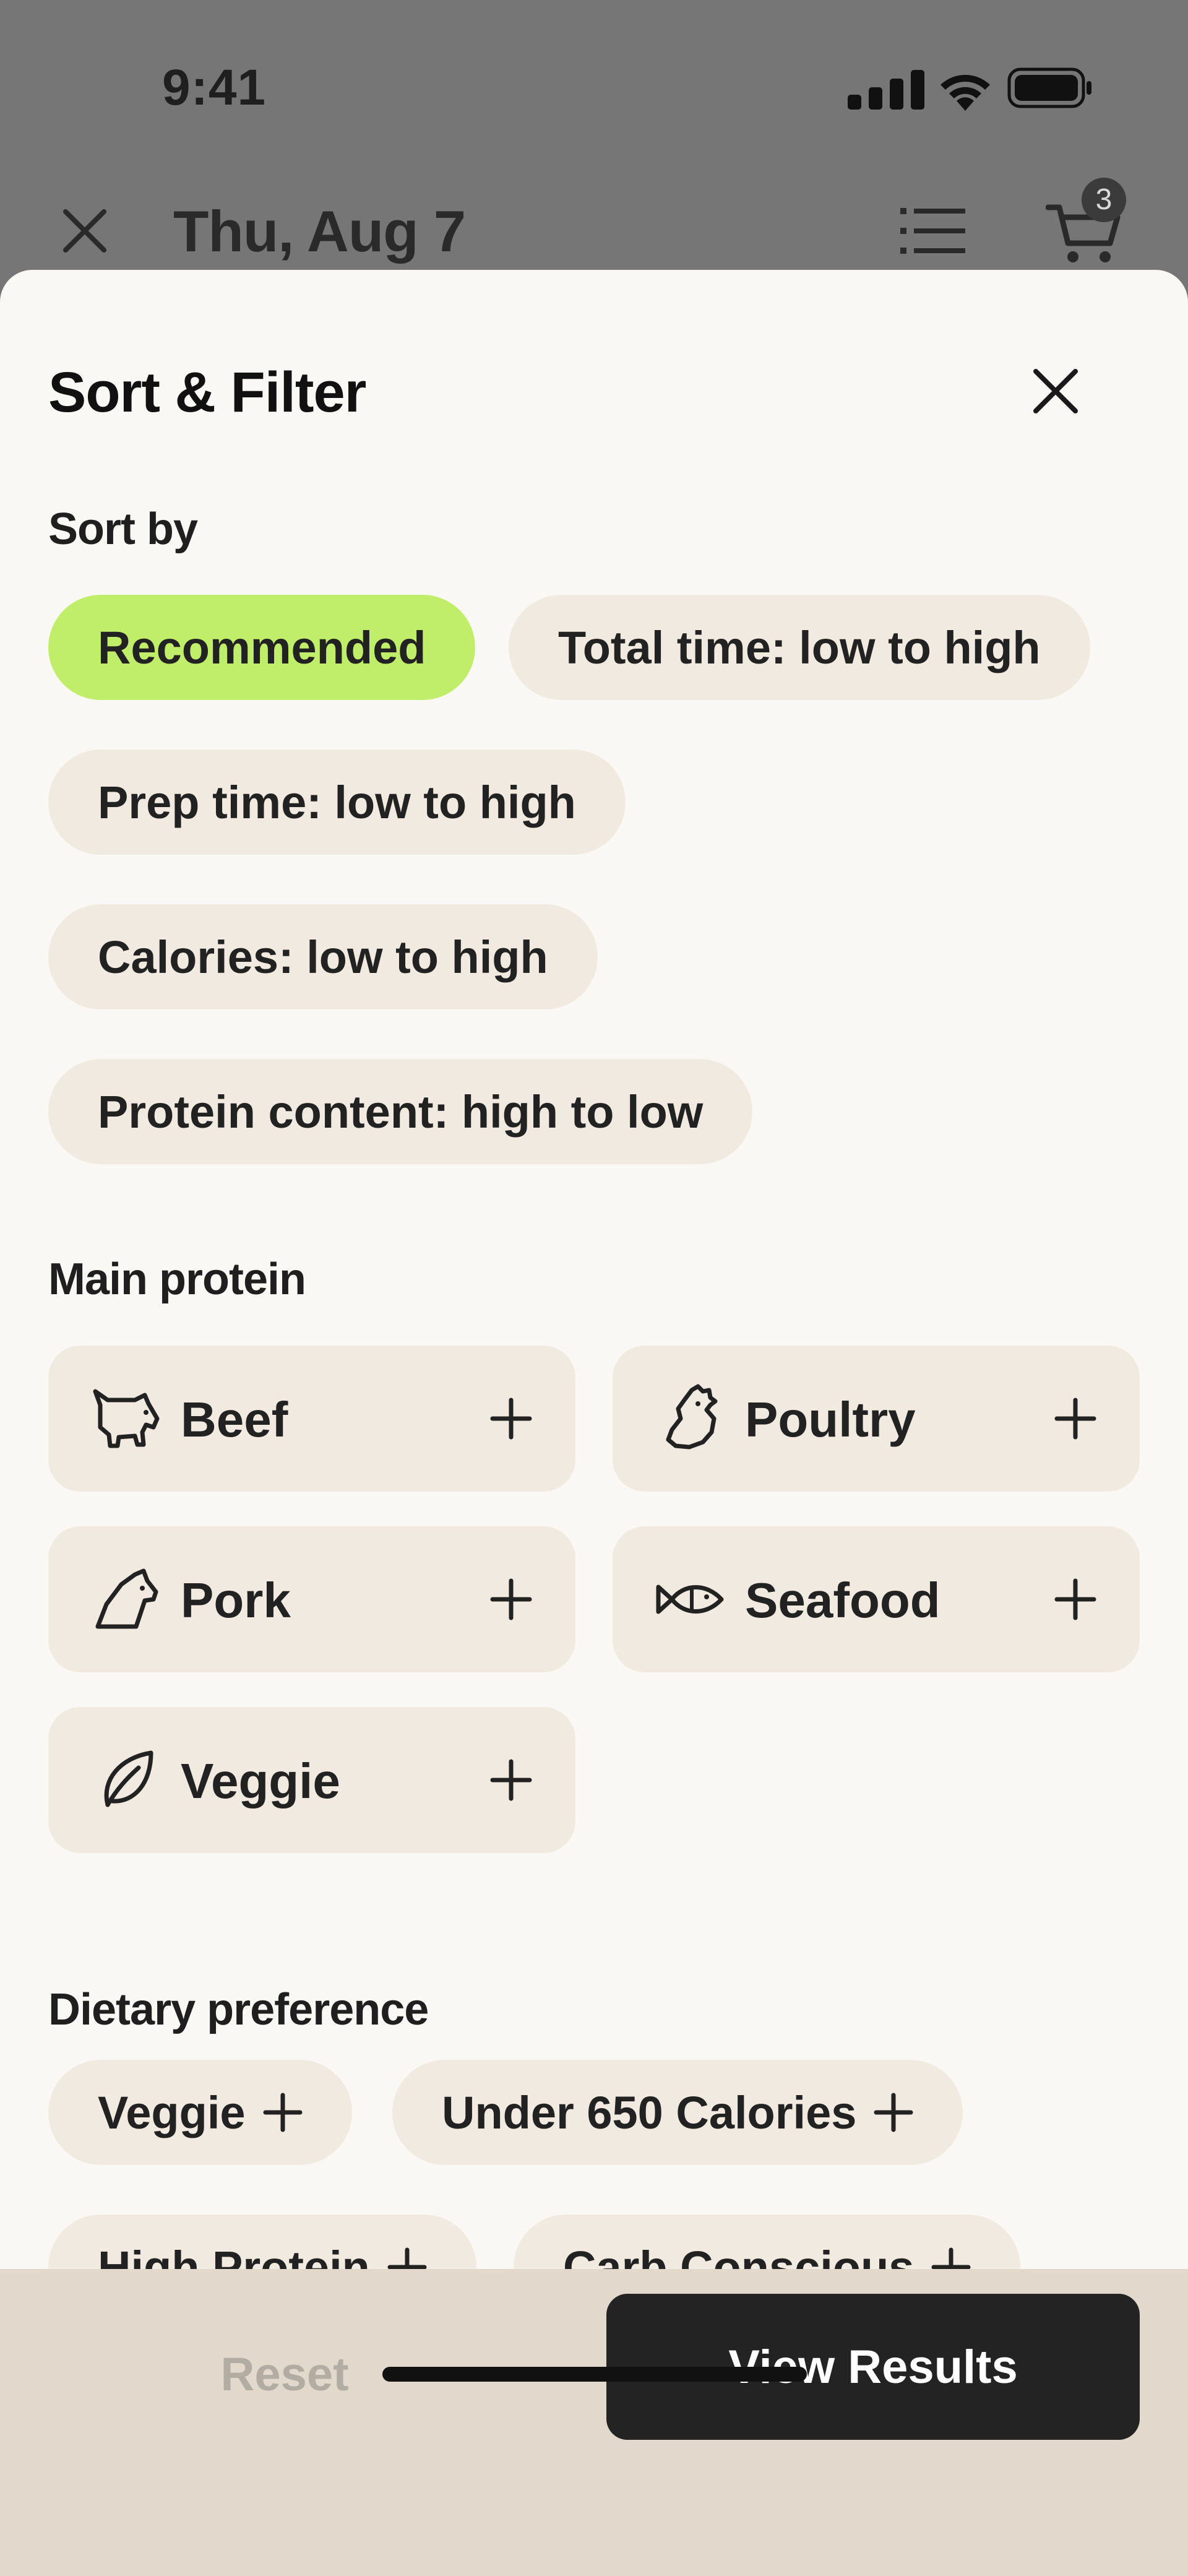  Describe the element at coordinates (337, 802) in the screenshot. I see `sort-option-prep-time: Prep time: low to high` at that location.